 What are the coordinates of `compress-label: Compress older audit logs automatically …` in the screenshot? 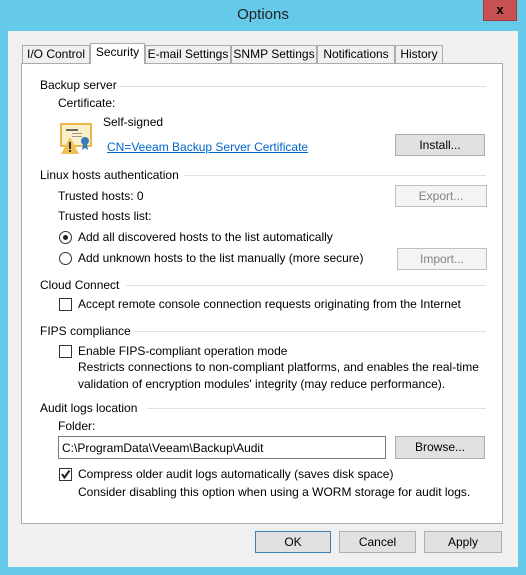 It's located at (235, 474).